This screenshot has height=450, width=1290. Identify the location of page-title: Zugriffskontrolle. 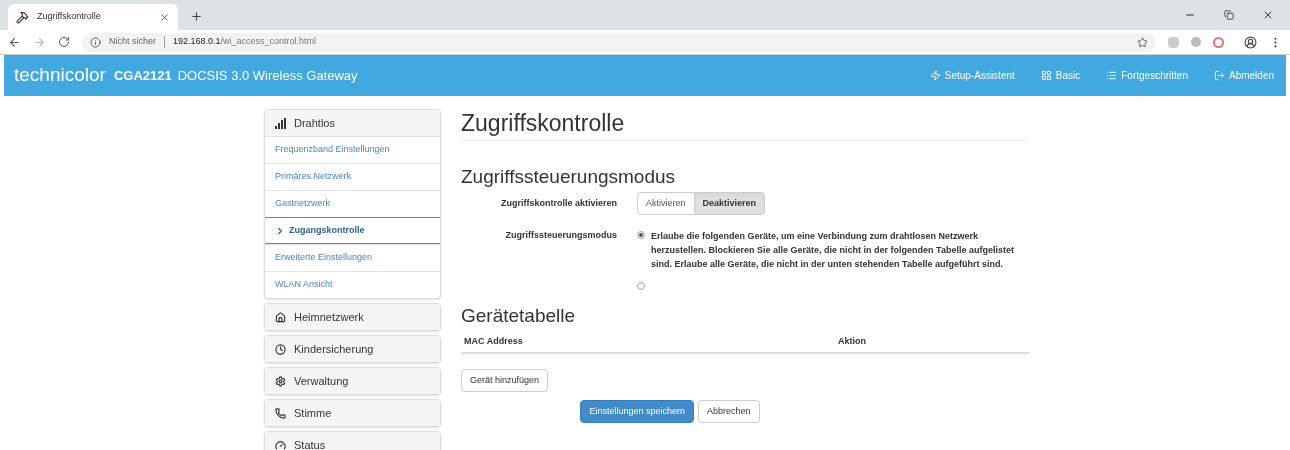
(543, 123).